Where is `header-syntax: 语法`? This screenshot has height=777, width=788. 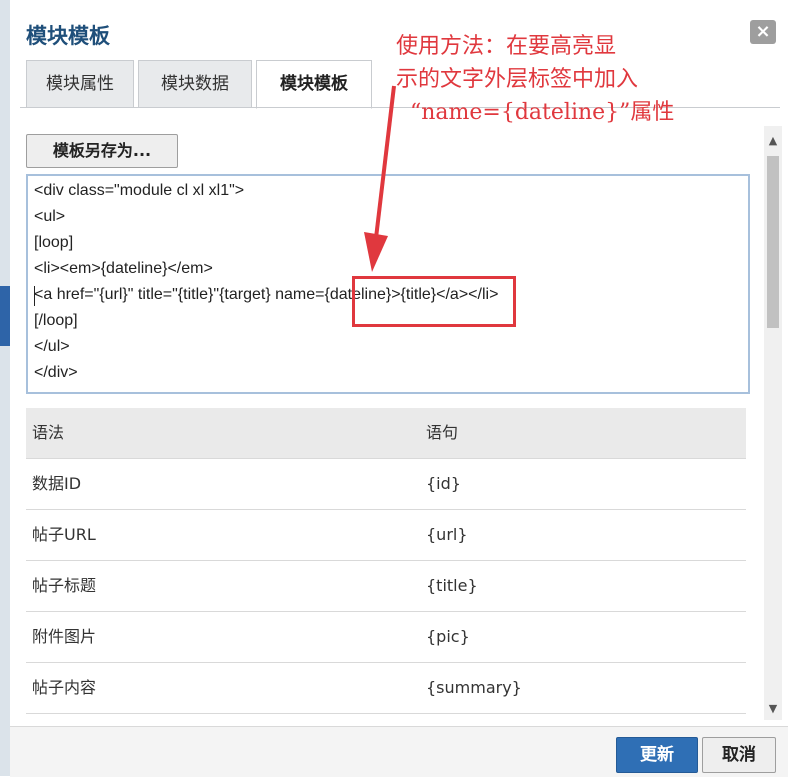
header-syntax: 语法 is located at coordinates (48, 432).